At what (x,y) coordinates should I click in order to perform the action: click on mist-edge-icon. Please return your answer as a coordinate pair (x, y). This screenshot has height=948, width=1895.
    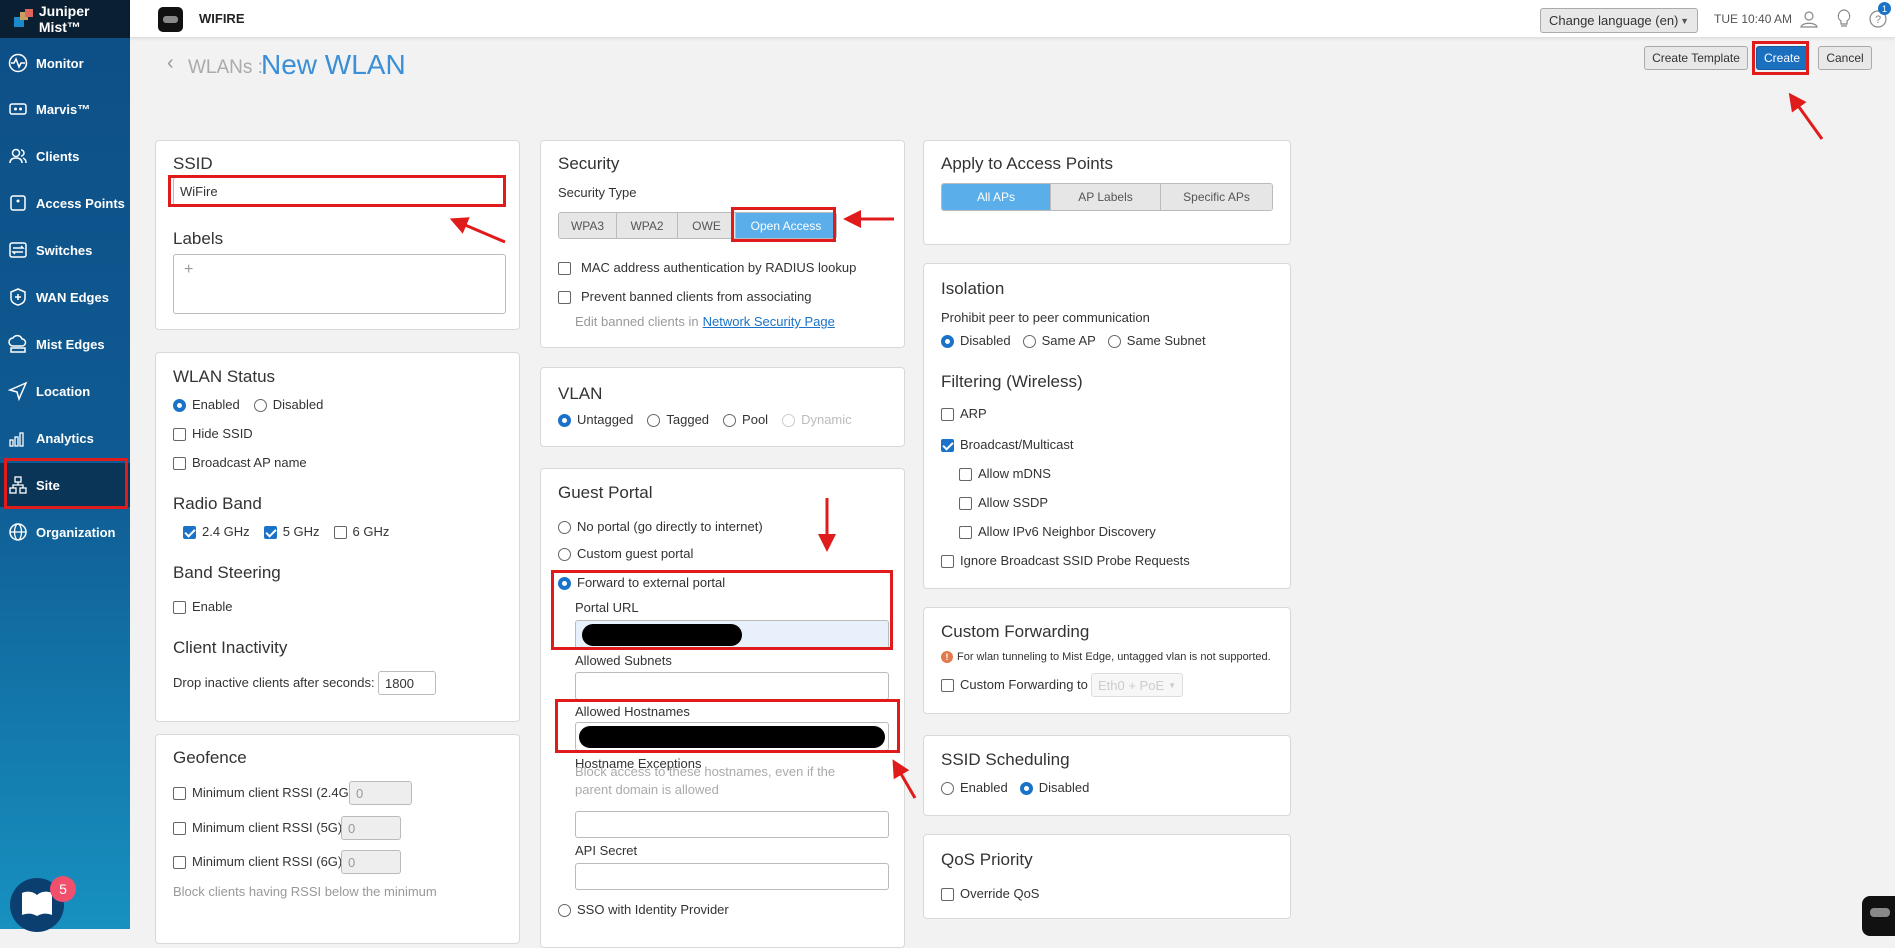
    Looking at the image, I should click on (17, 343).